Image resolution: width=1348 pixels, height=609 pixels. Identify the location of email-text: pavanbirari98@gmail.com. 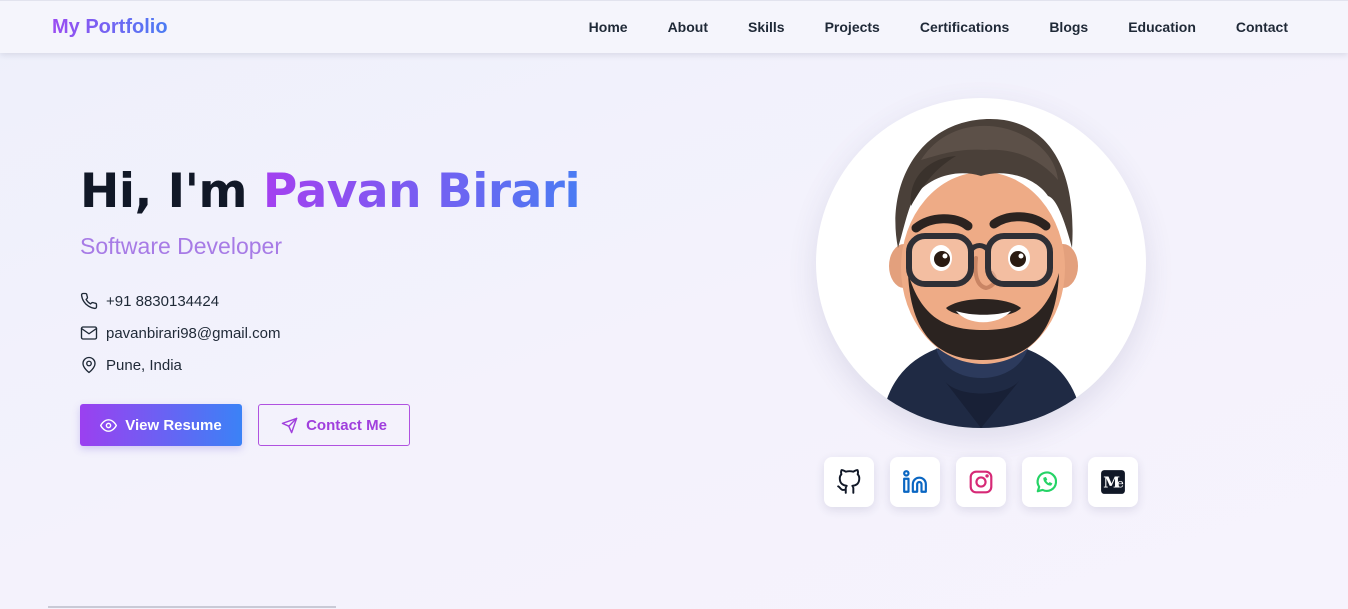
(193, 333).